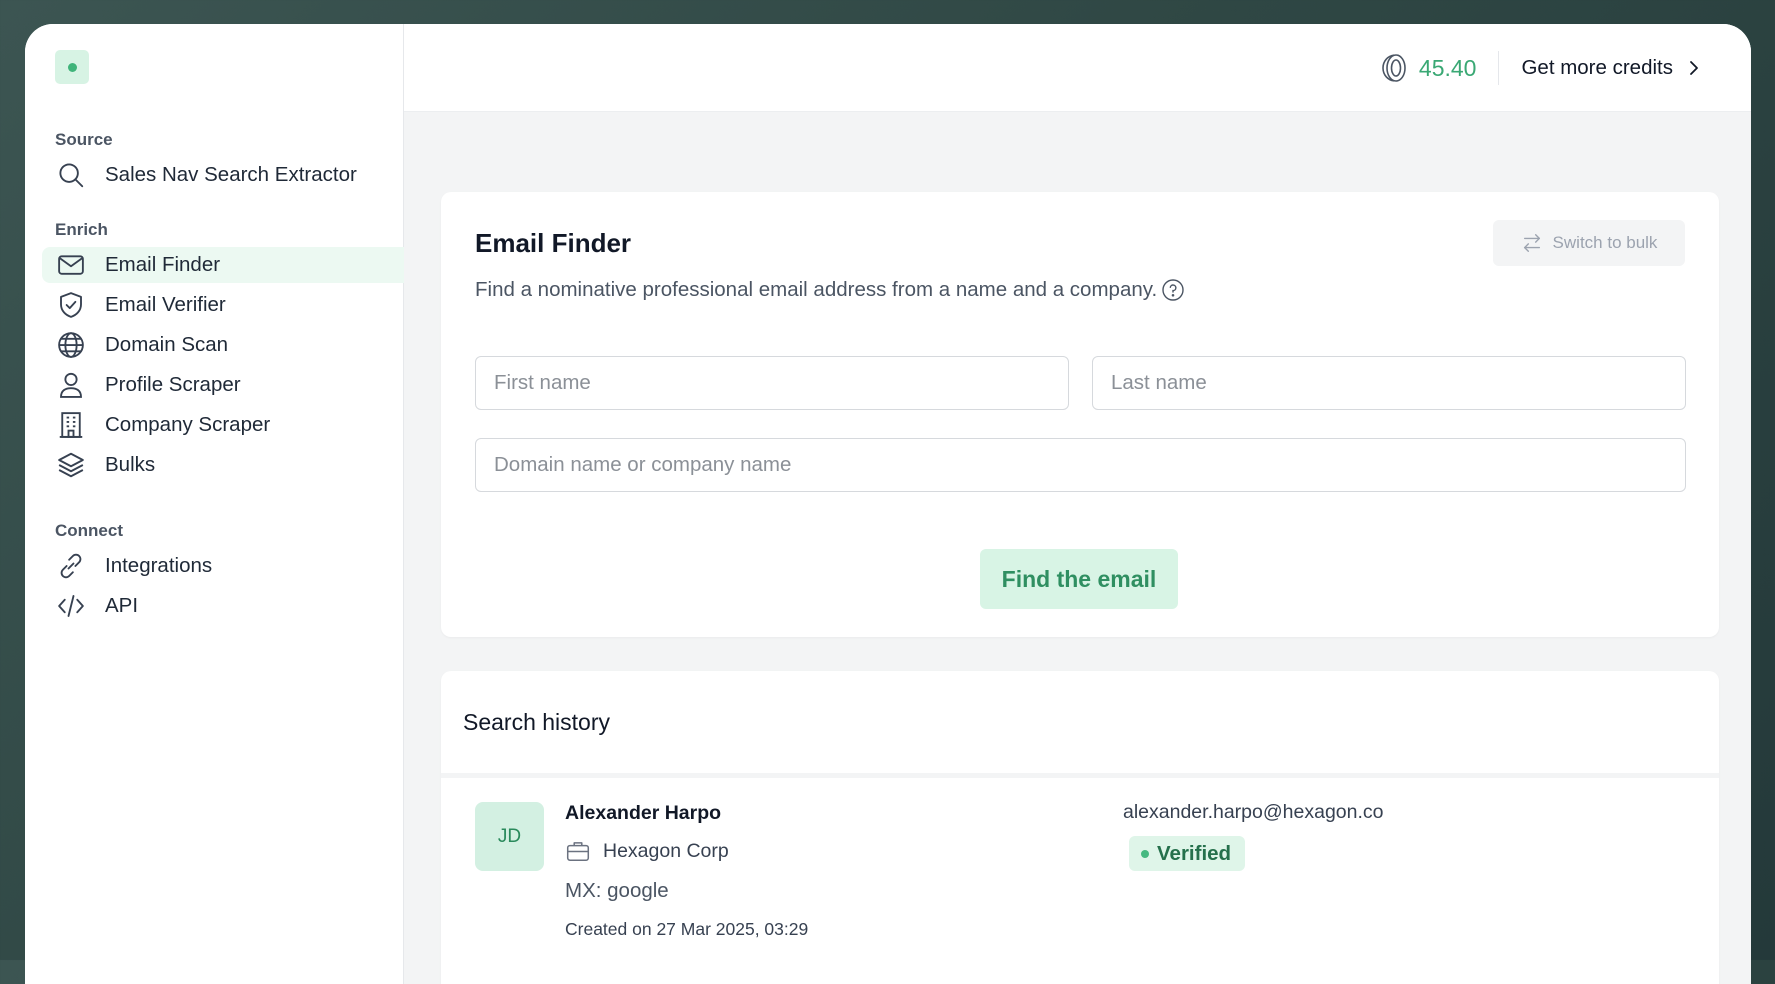 The image size is (1775, 984). I want to click on first-name-input, so click(772, 383).